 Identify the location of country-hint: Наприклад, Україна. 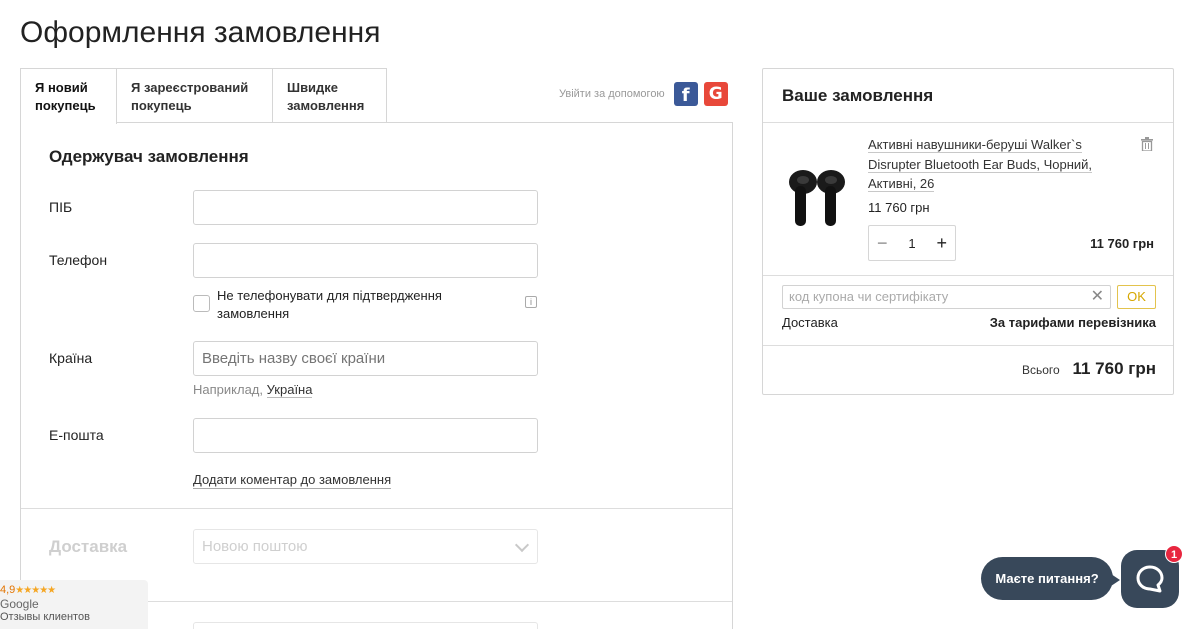
(253, 390).